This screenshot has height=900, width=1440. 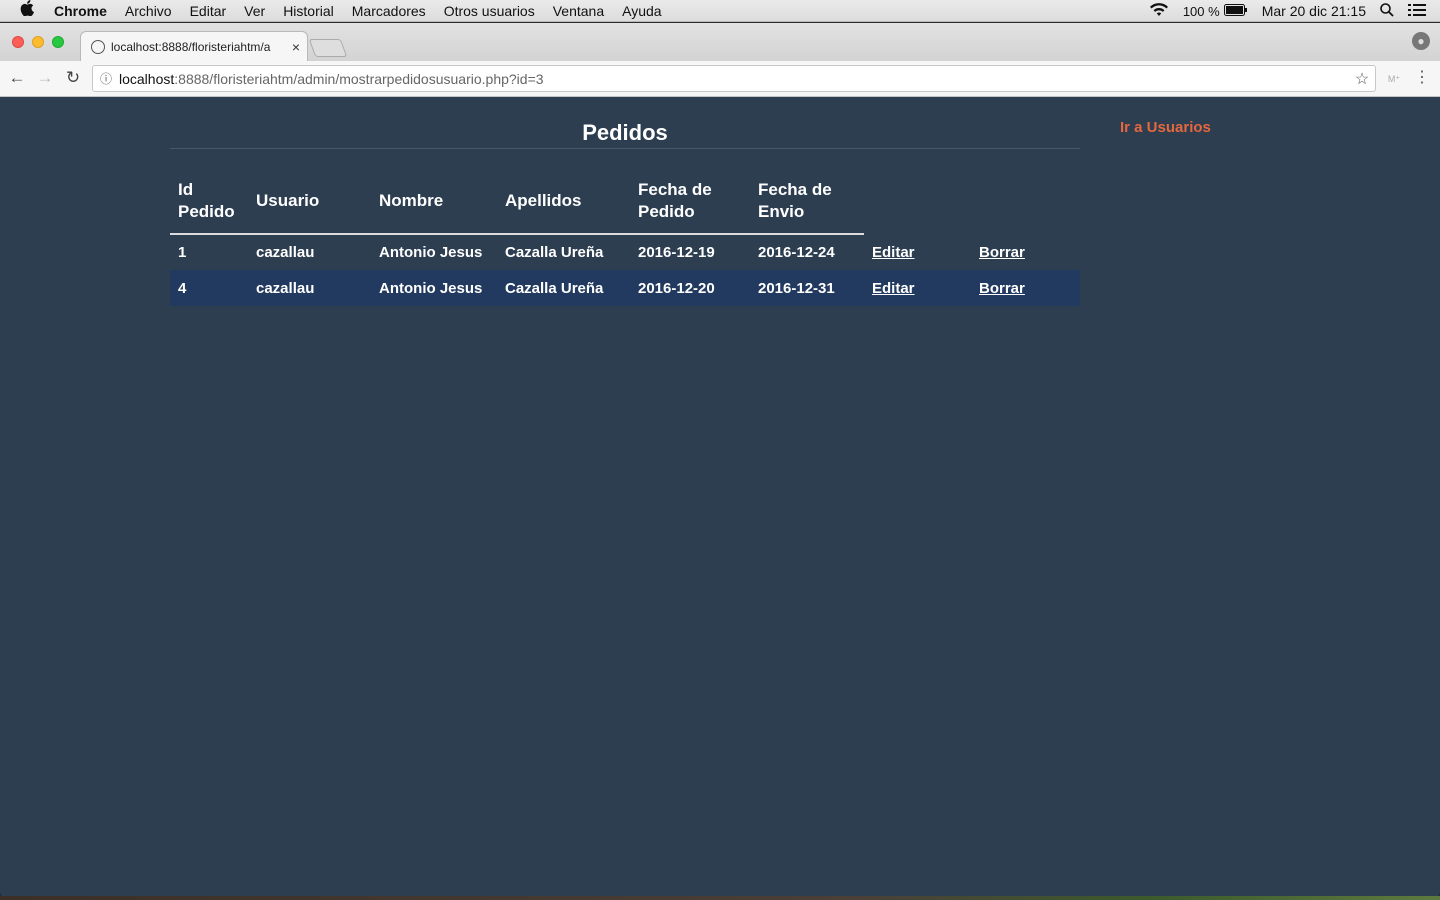 What do you see at coordinates (389, 11) in the screenshot?
I see `menu-marcadores: Marcadores` at bounding box center [389, 11].